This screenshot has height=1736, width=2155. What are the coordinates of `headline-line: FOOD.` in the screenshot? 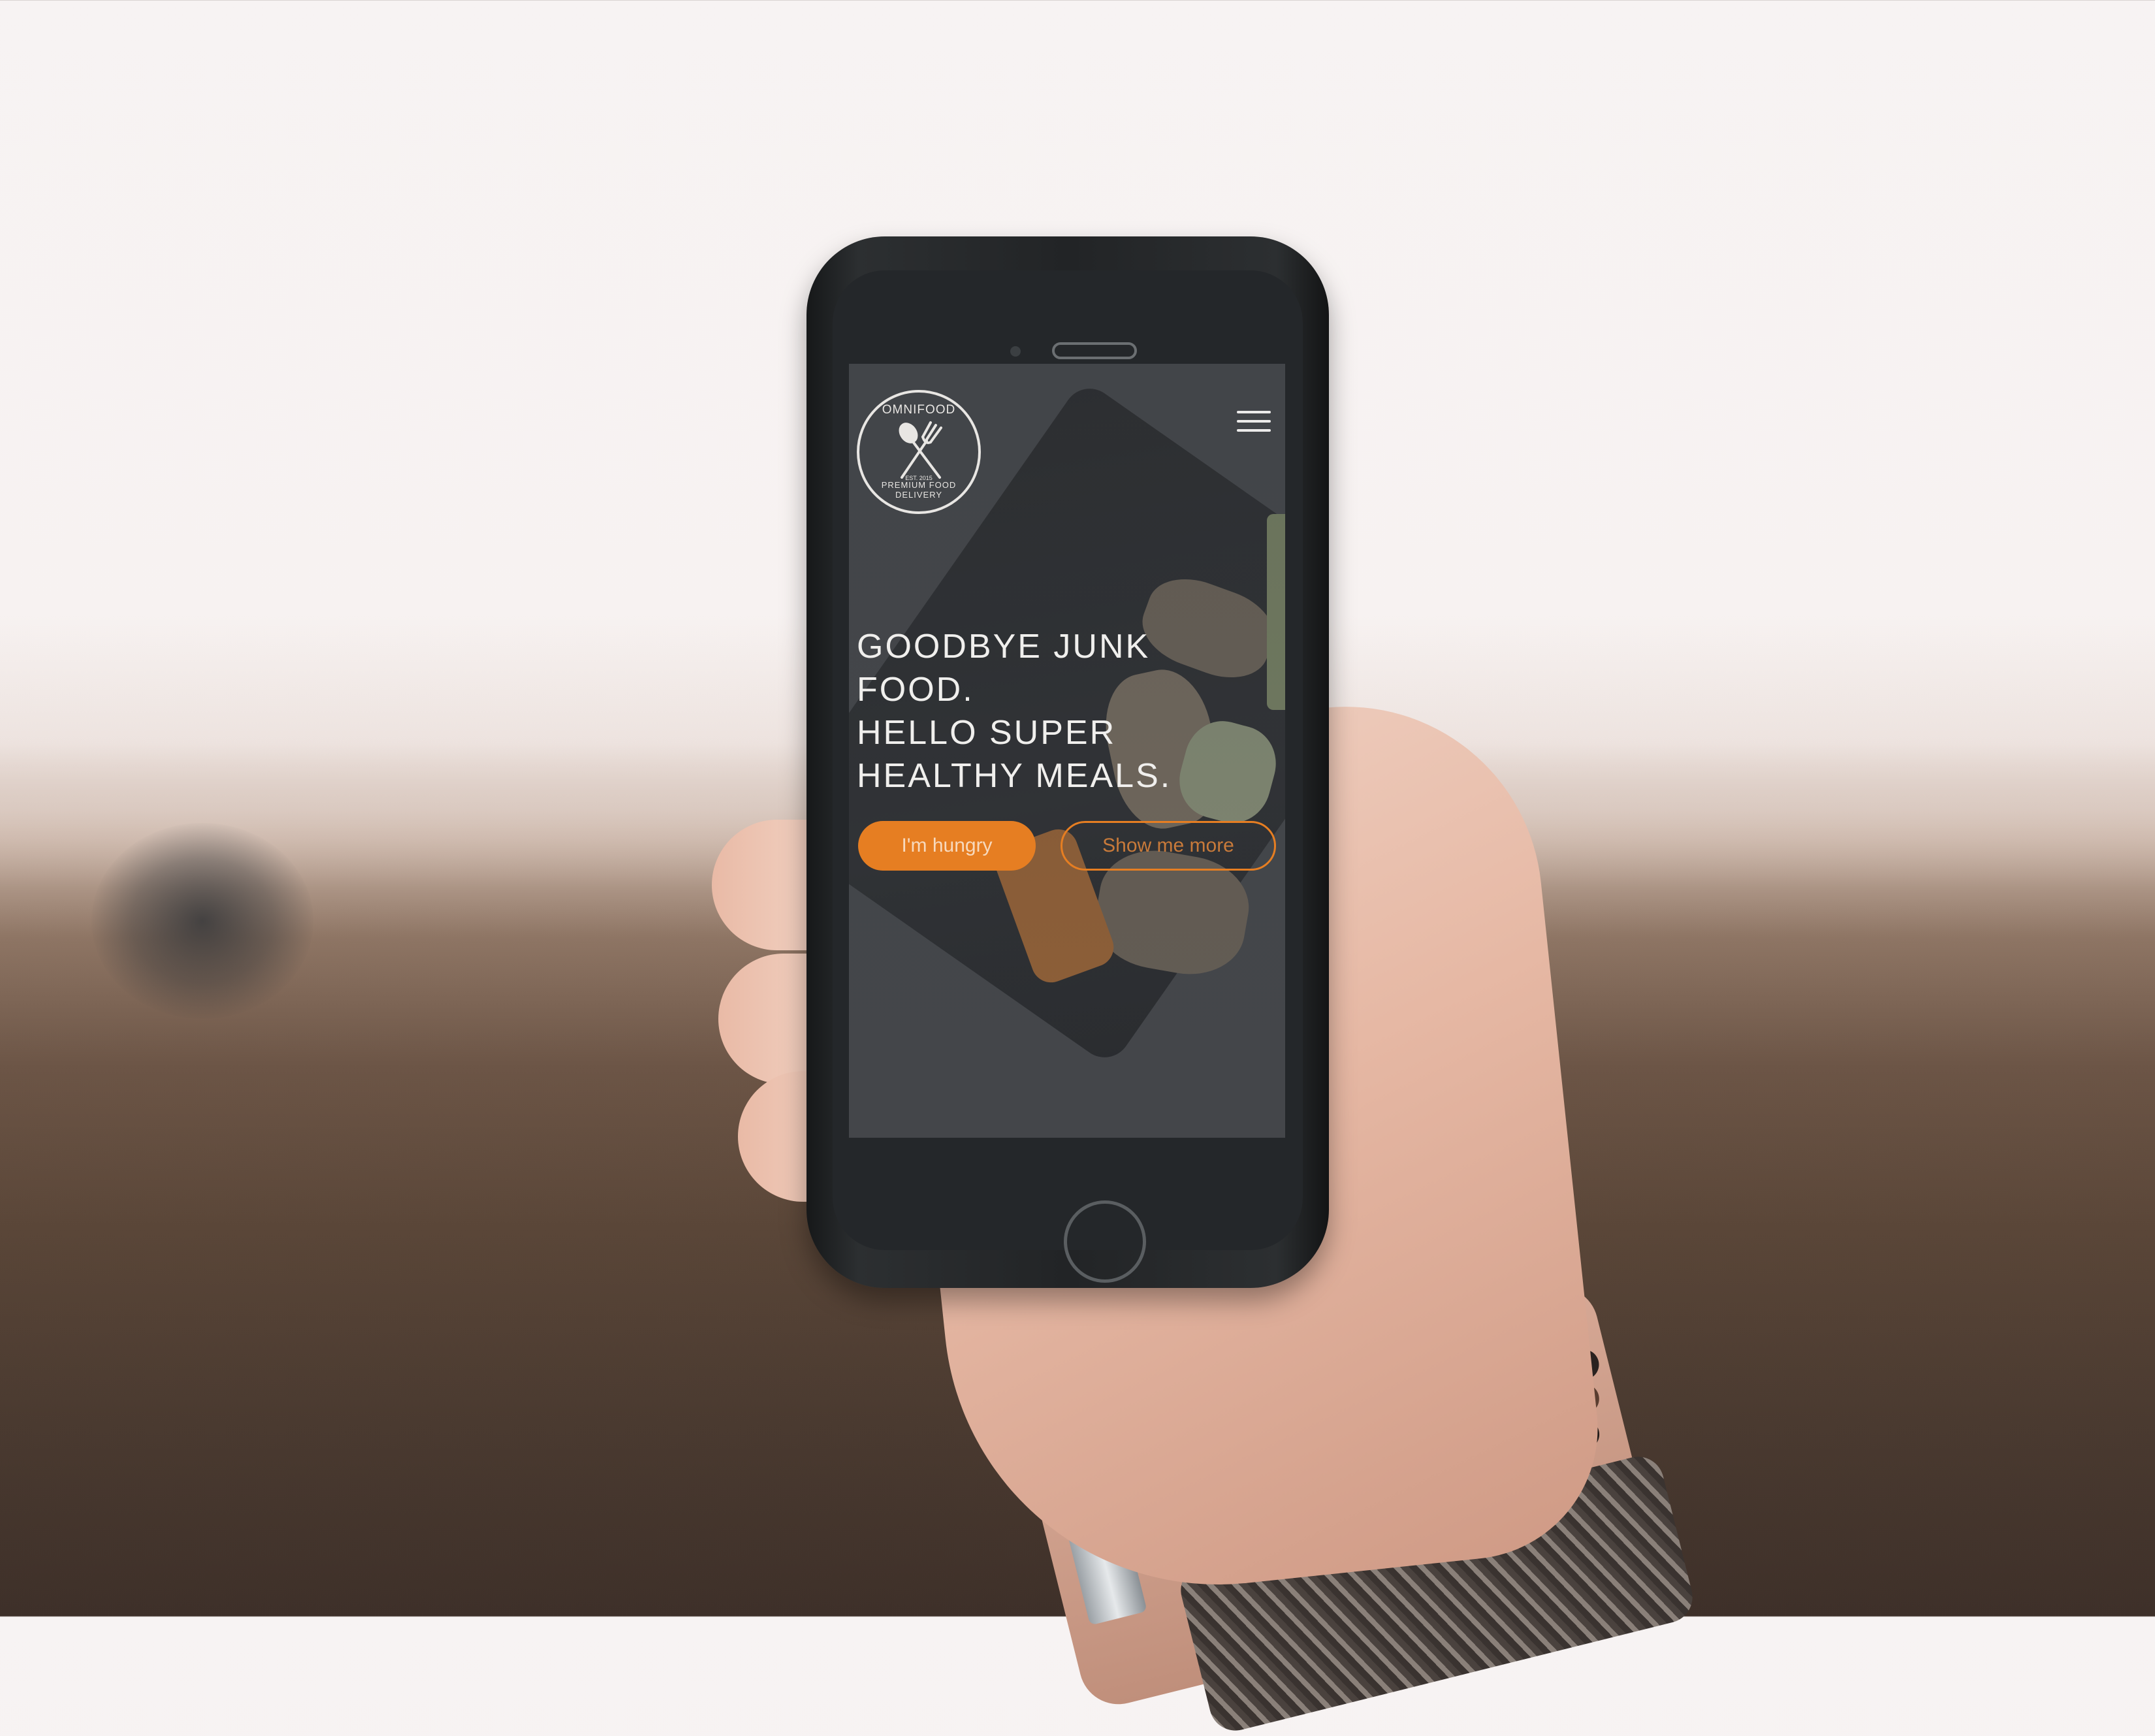 It's located at (916, 690).